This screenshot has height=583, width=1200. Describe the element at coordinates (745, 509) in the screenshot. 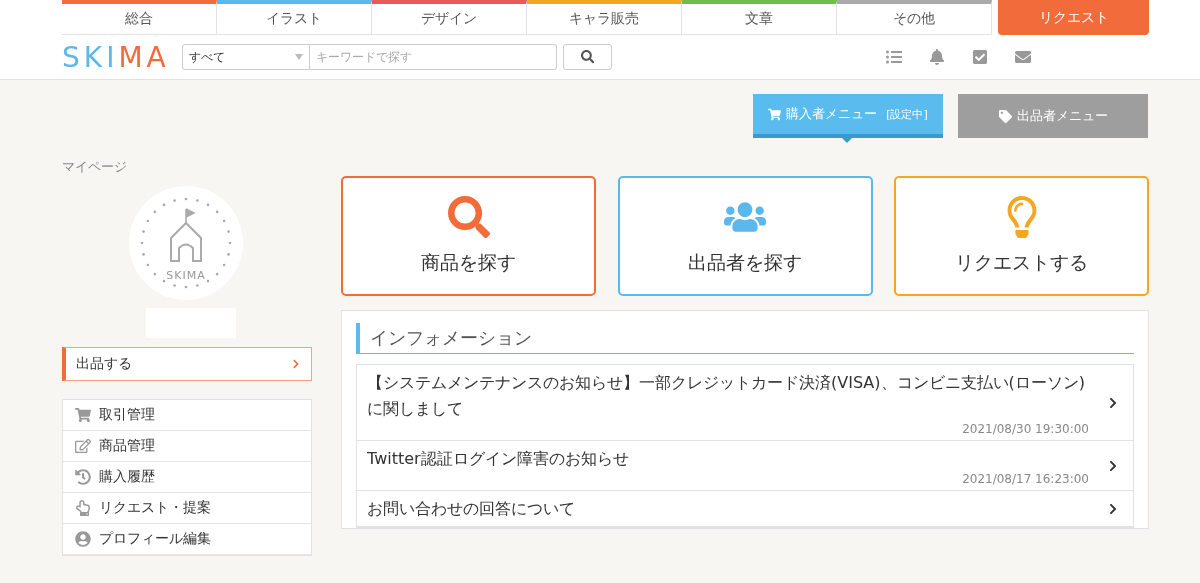

I see `news-item: お問い合わせの回答について` at that location.